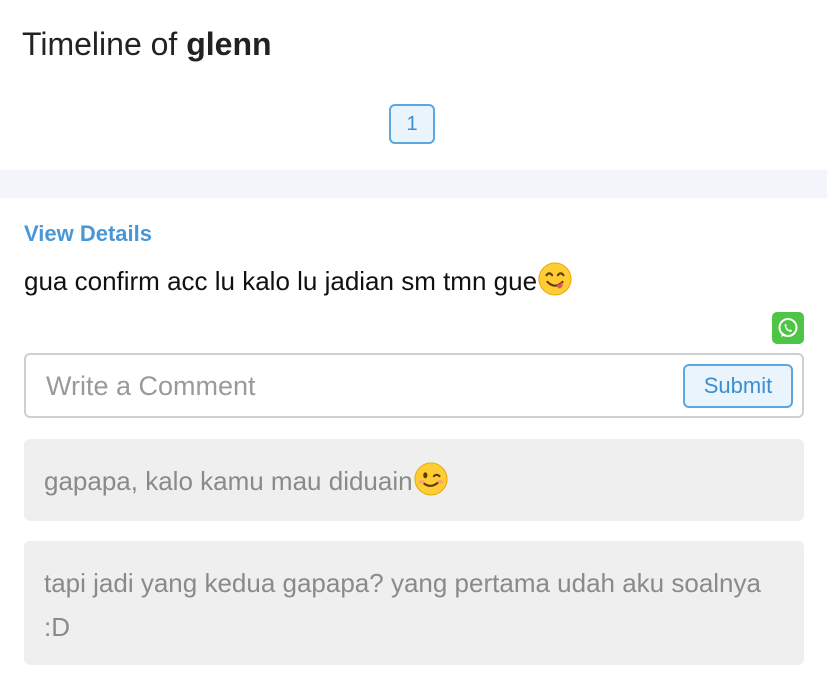 This screenshot has width=827, height=684. What do you see at coordinates (738, 386) in the screenshot?
I see `submit-button: Submit` at bounding box center [738, 386].